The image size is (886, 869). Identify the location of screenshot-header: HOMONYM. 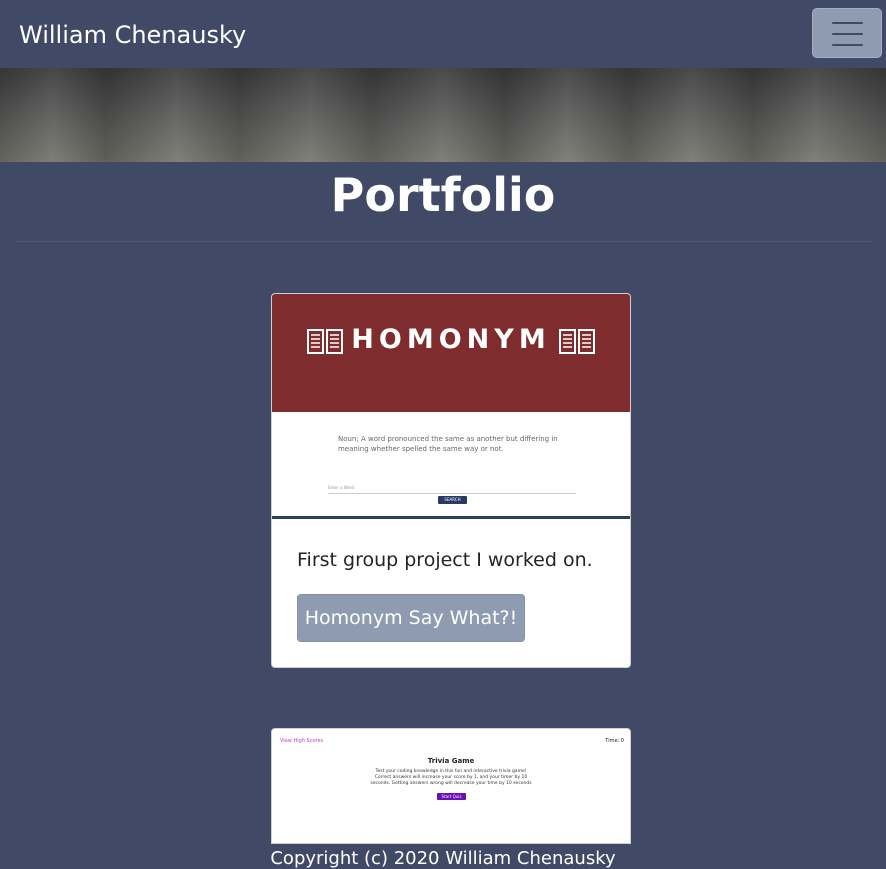
(451, 353).